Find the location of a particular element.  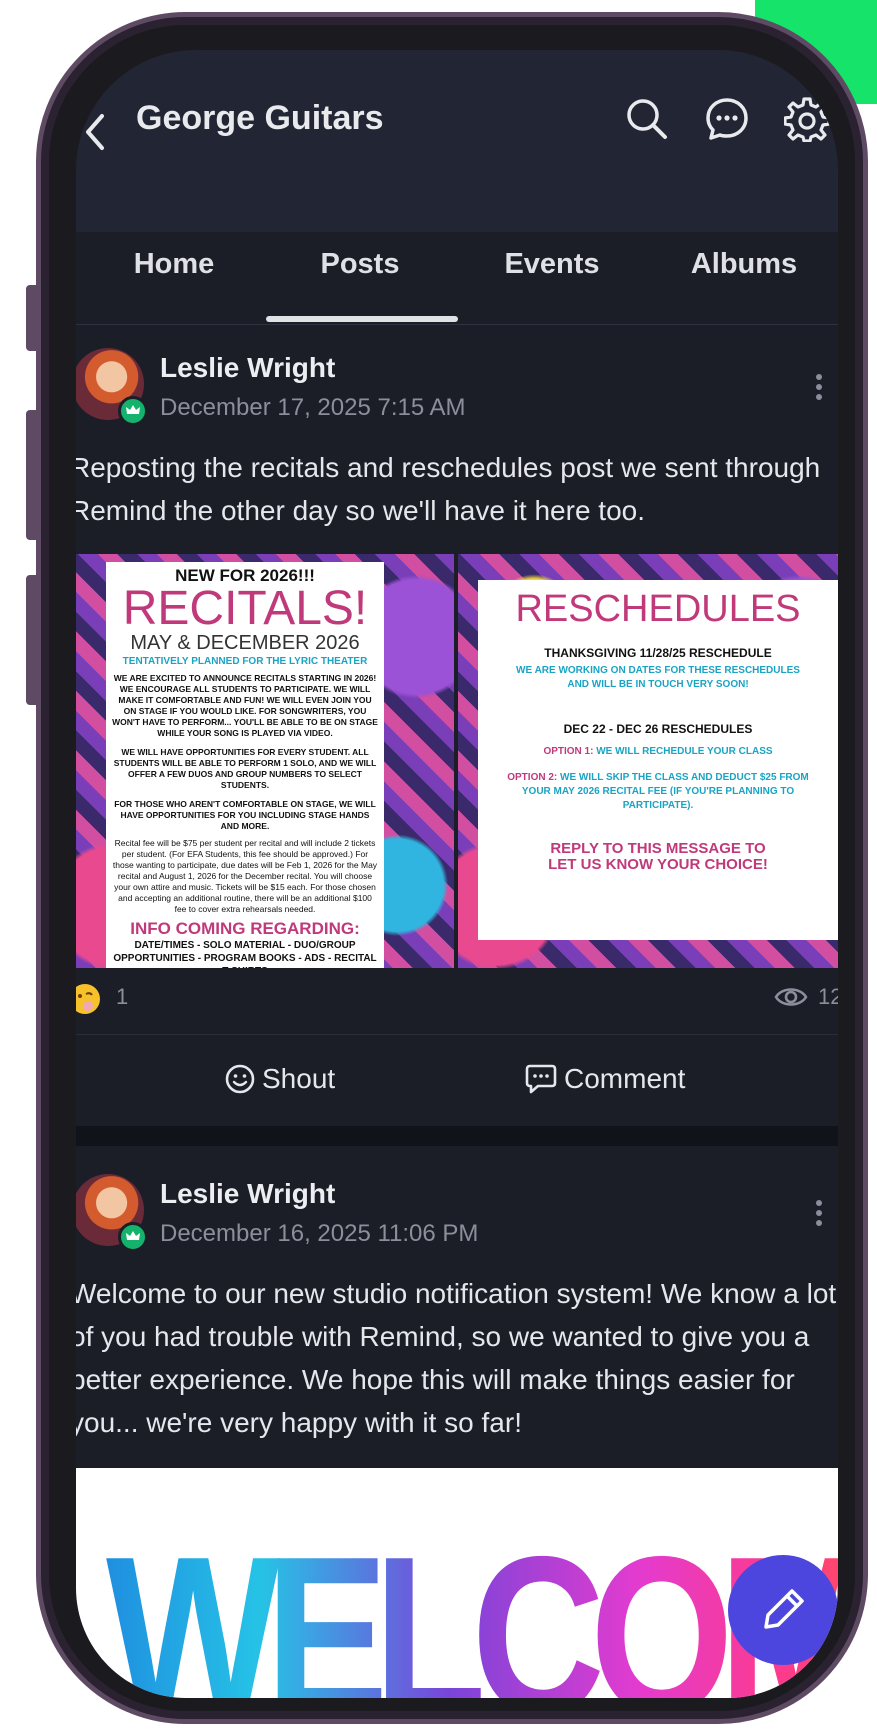

welcome-image: WELCOME is located at coordinates (457, 1583).